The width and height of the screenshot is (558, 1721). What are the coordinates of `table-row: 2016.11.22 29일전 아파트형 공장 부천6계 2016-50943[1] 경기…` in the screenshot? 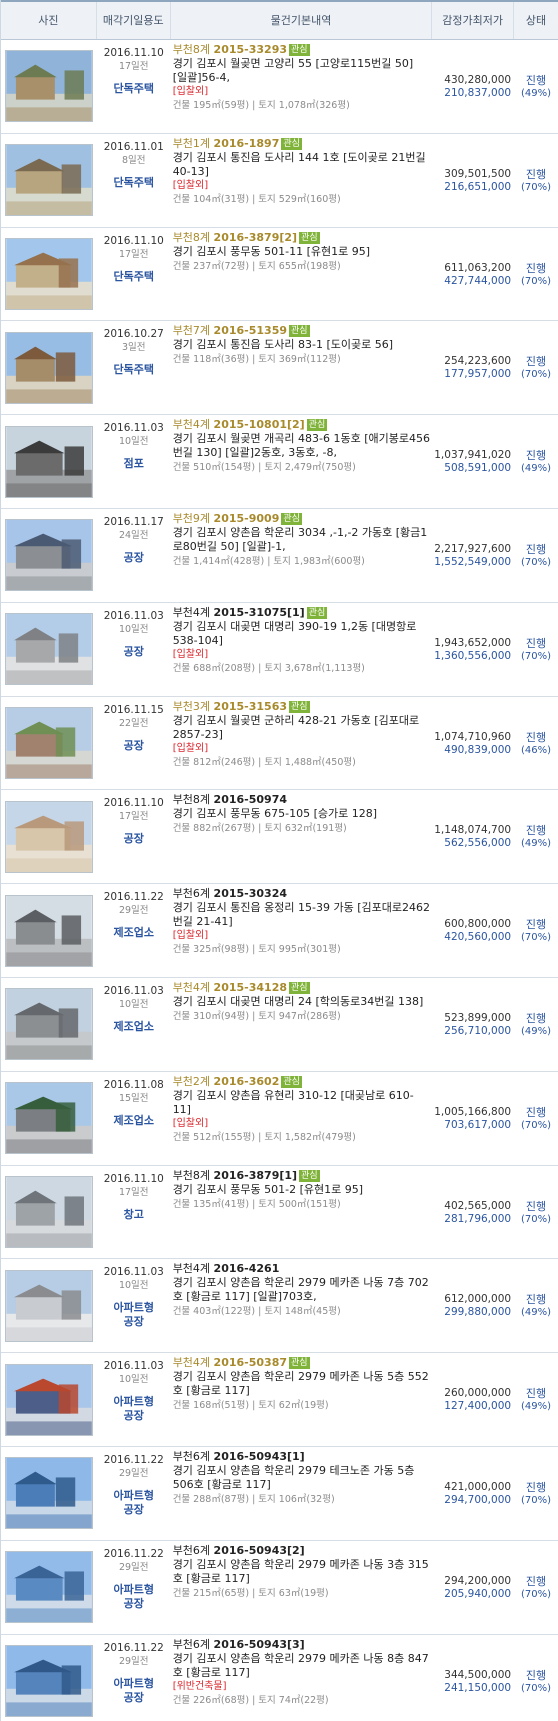 It's located at (279, 1494).